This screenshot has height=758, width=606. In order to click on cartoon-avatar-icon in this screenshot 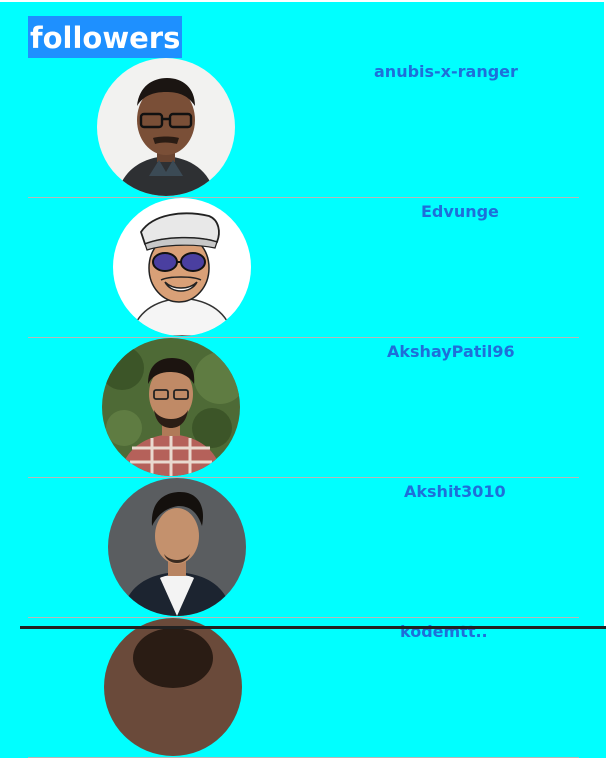, I will do `click(182, 267)`.